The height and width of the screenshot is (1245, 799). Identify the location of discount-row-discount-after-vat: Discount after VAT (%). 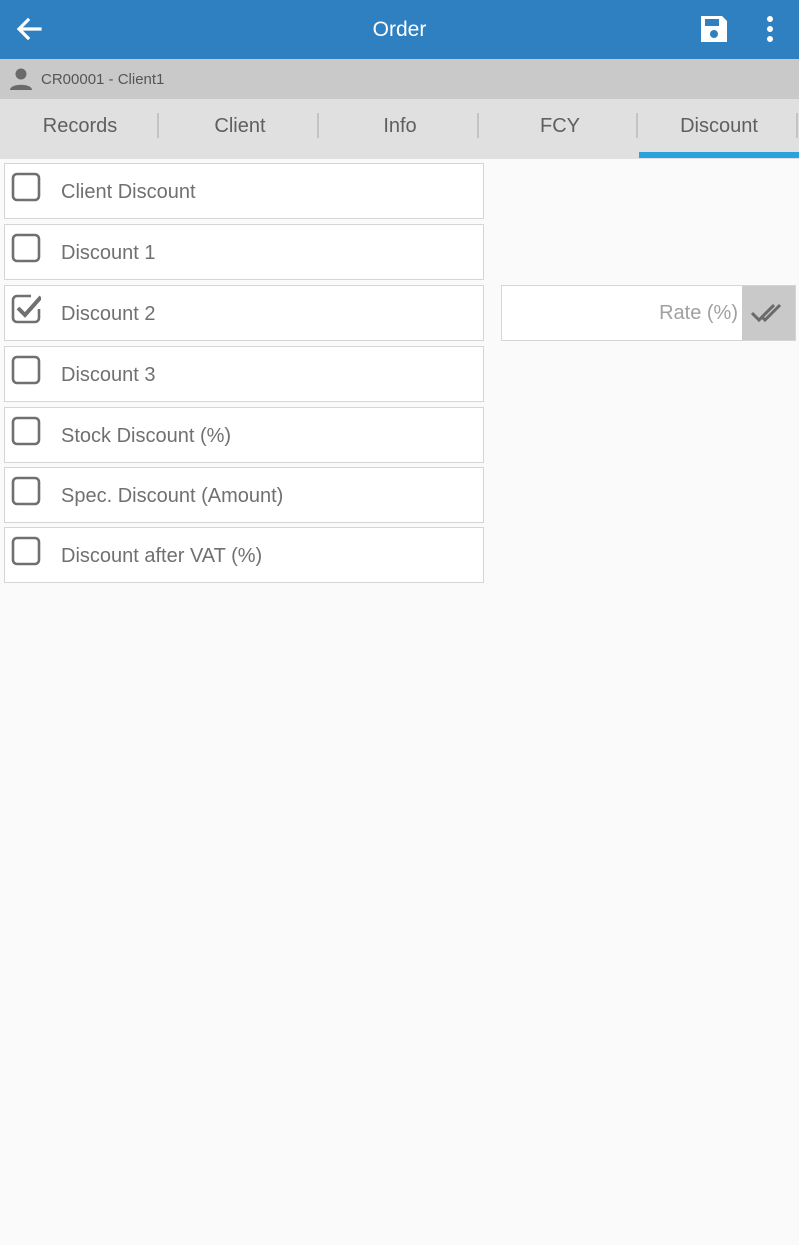
(244, 555).